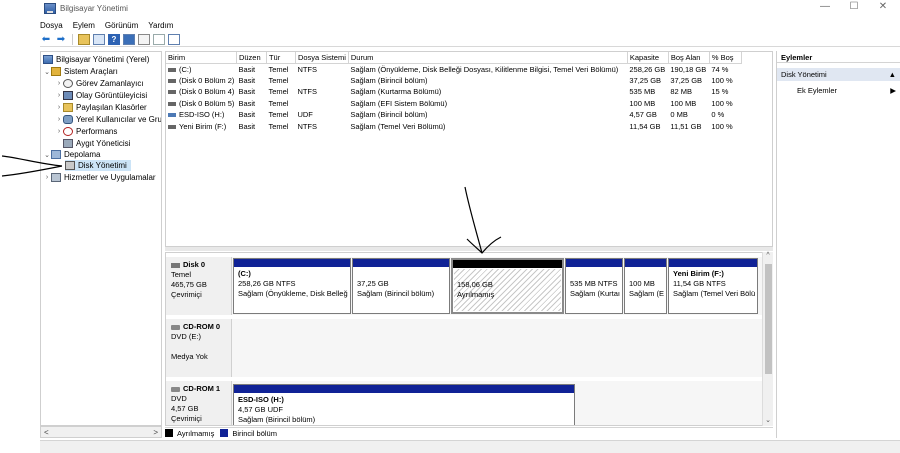 This screenshot has width=900, height=453. I want to click on scroll-left-button: <, so click(46, 432).